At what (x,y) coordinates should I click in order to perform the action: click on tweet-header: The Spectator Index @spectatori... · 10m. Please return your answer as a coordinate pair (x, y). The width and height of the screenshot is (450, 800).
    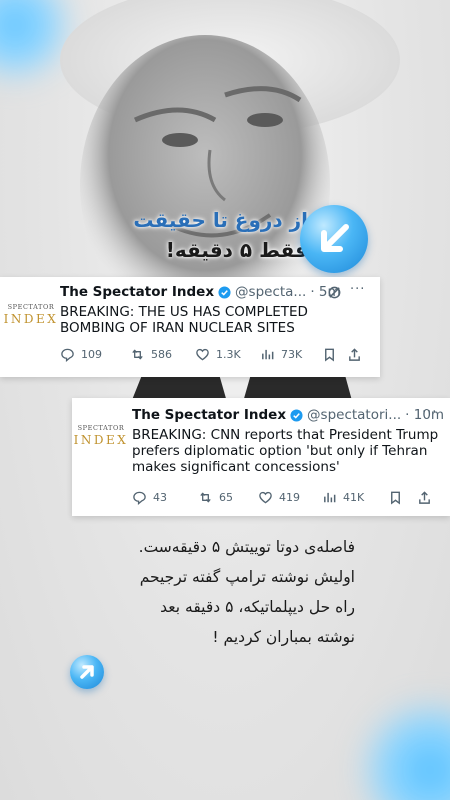
    Looking at the image, I should click on (288, 415).